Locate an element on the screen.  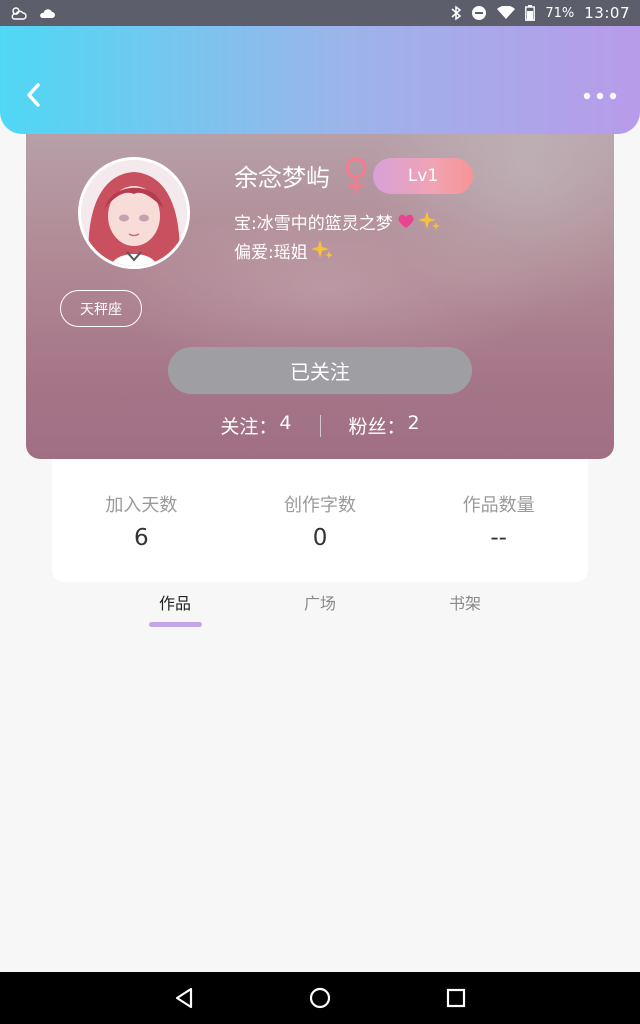
following-value: 4 is located at coordinates (285, 423).